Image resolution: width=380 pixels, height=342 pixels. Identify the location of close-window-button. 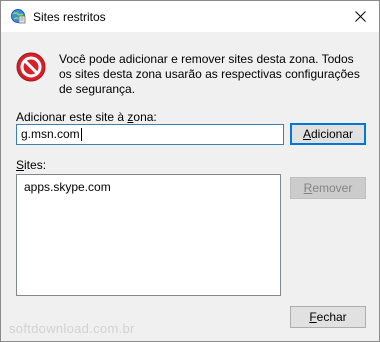
(360, 16).